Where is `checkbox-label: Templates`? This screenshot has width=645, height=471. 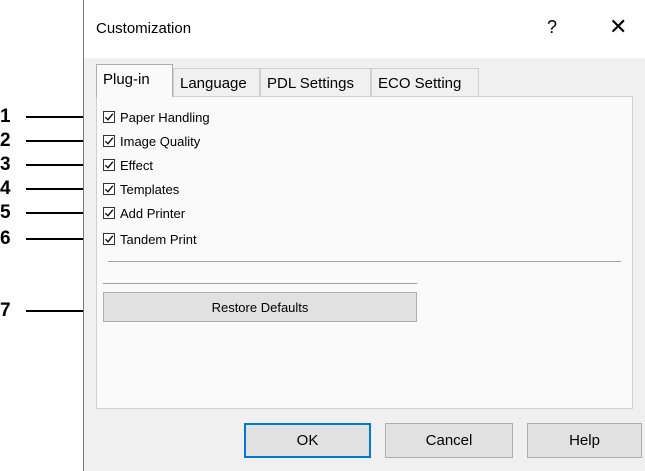 checkbox-label: Templates is located at coordinates (150, 189).